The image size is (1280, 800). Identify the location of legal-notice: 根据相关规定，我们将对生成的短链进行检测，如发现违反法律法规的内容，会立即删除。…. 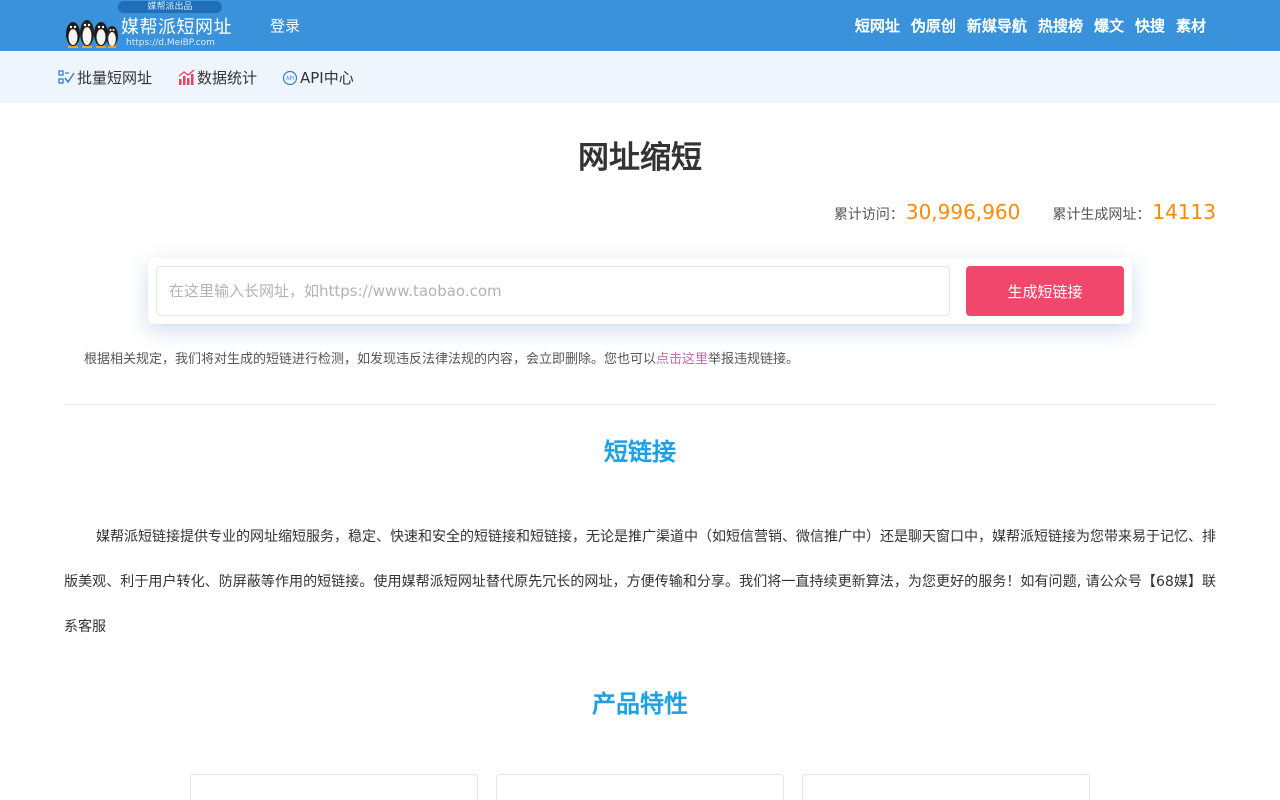
(441, 357).